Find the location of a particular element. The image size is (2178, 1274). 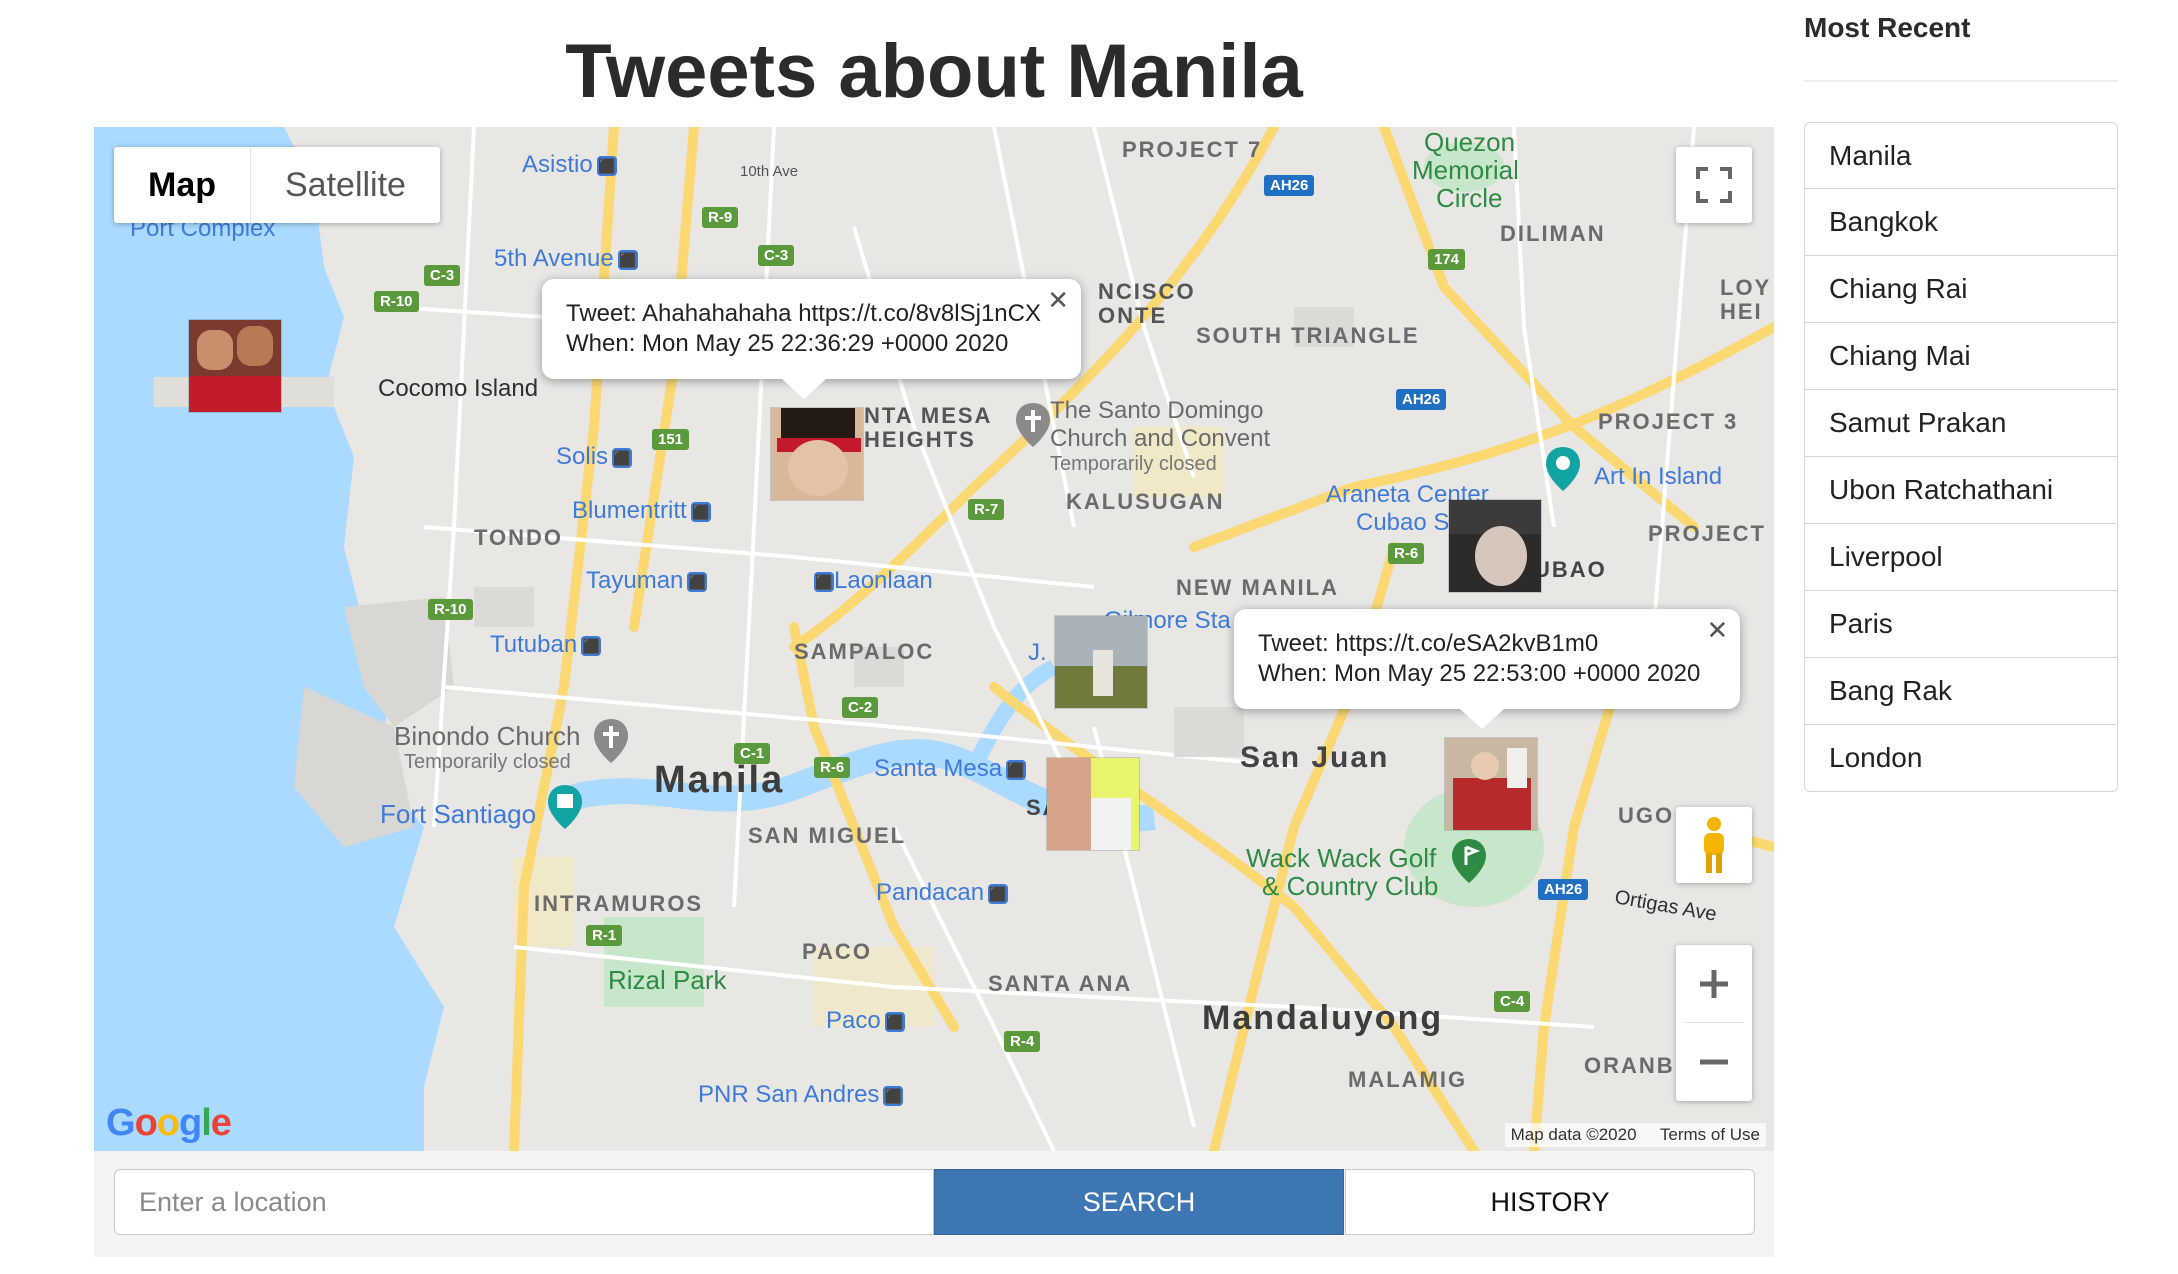

label-circle: Circle is located at coordinates (1469, 198).